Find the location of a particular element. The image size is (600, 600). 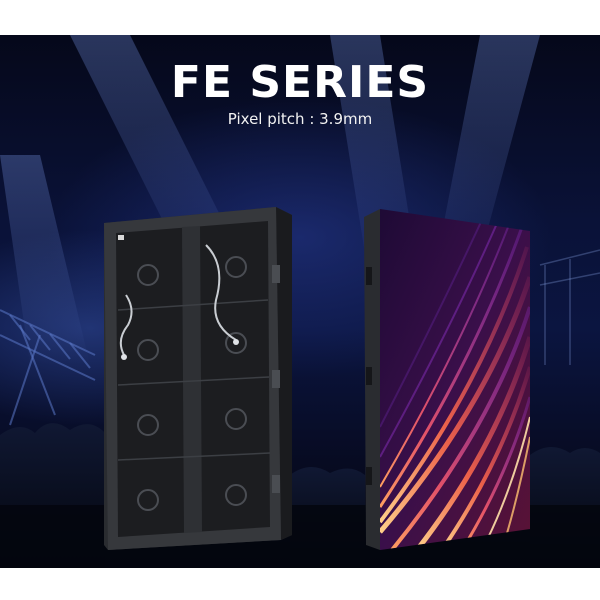

pixel-pitch-label: Pixel pitch : 3.9mm is located at coordinates (300, 119).